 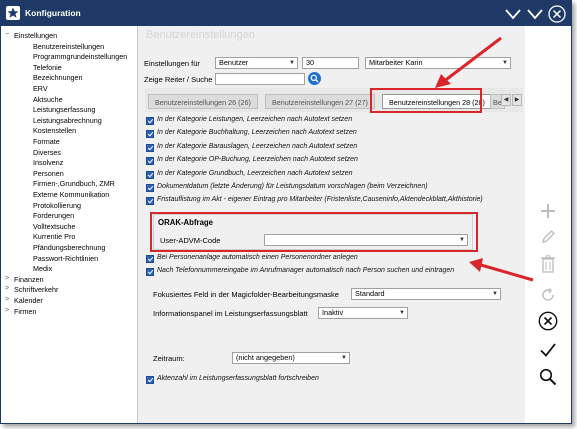 What do you see at coordinates (48, 174) in the screenshot?
I see `tree-item: Personen` at bounding box center [48, 174].